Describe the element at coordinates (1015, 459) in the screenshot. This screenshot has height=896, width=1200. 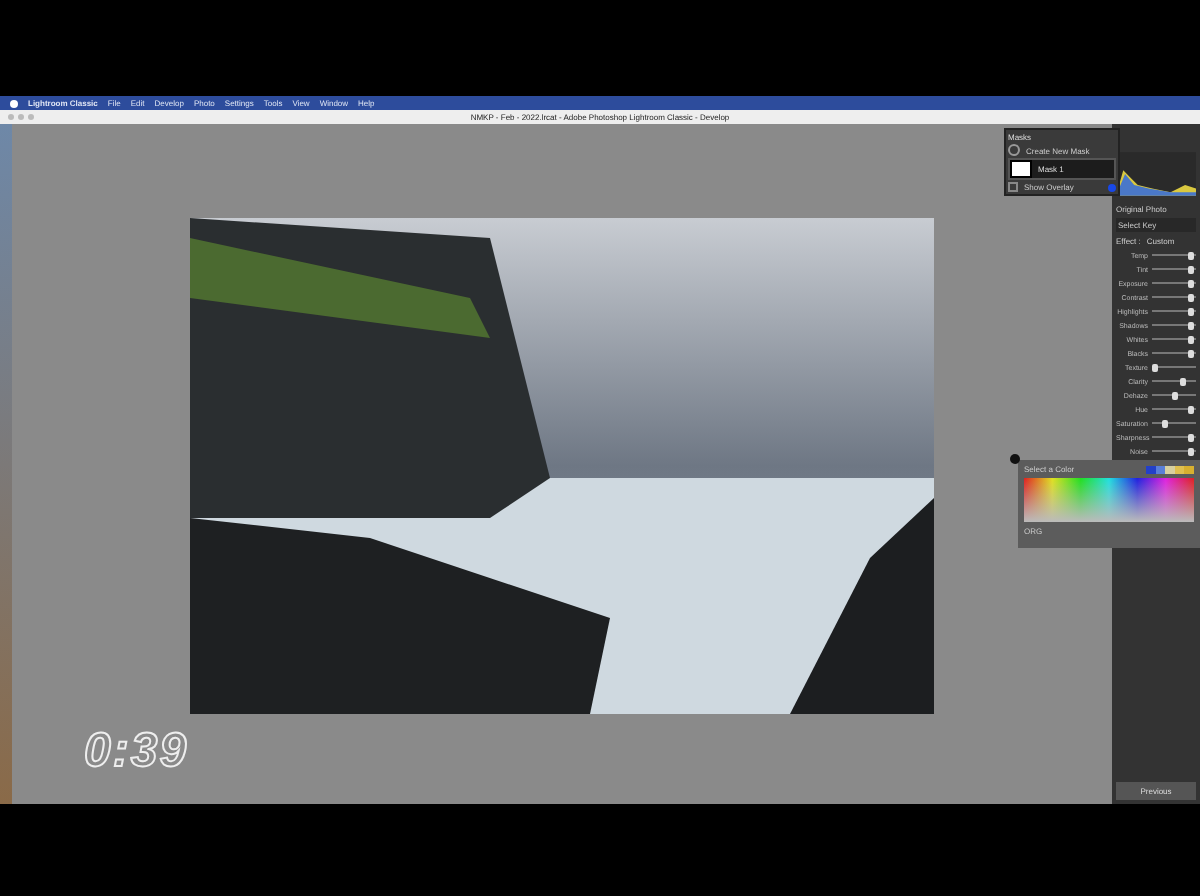
I see `pin-icon` at that location.